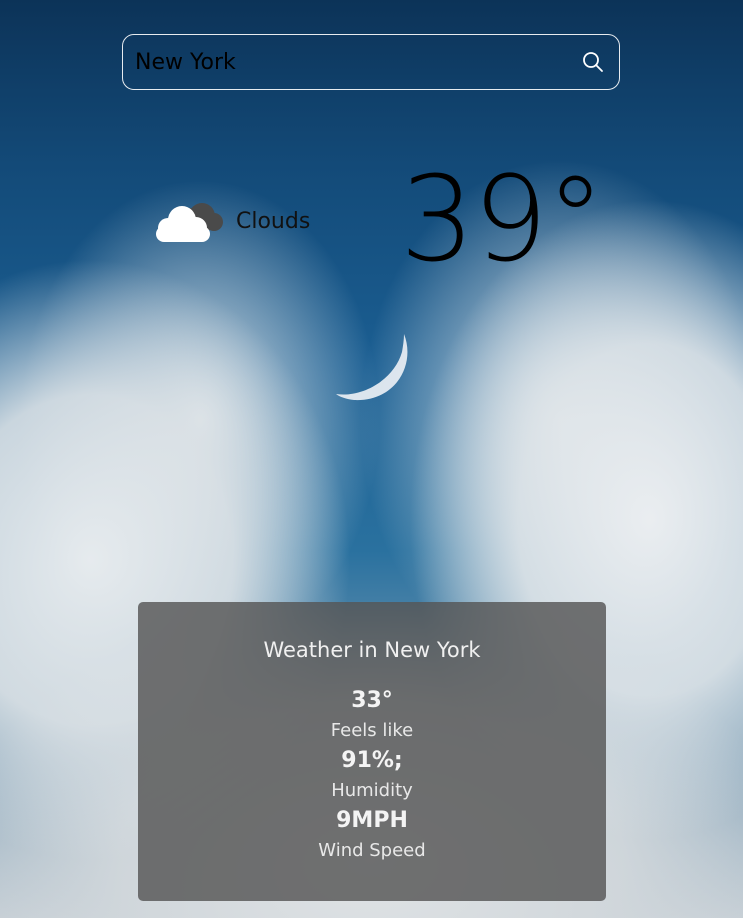 The height and width of the screenshot is (918, 743). What do you see at coordinates (189, 222) in the screenshot?
I see `cloud-icon` at bounding box center [189, 222].